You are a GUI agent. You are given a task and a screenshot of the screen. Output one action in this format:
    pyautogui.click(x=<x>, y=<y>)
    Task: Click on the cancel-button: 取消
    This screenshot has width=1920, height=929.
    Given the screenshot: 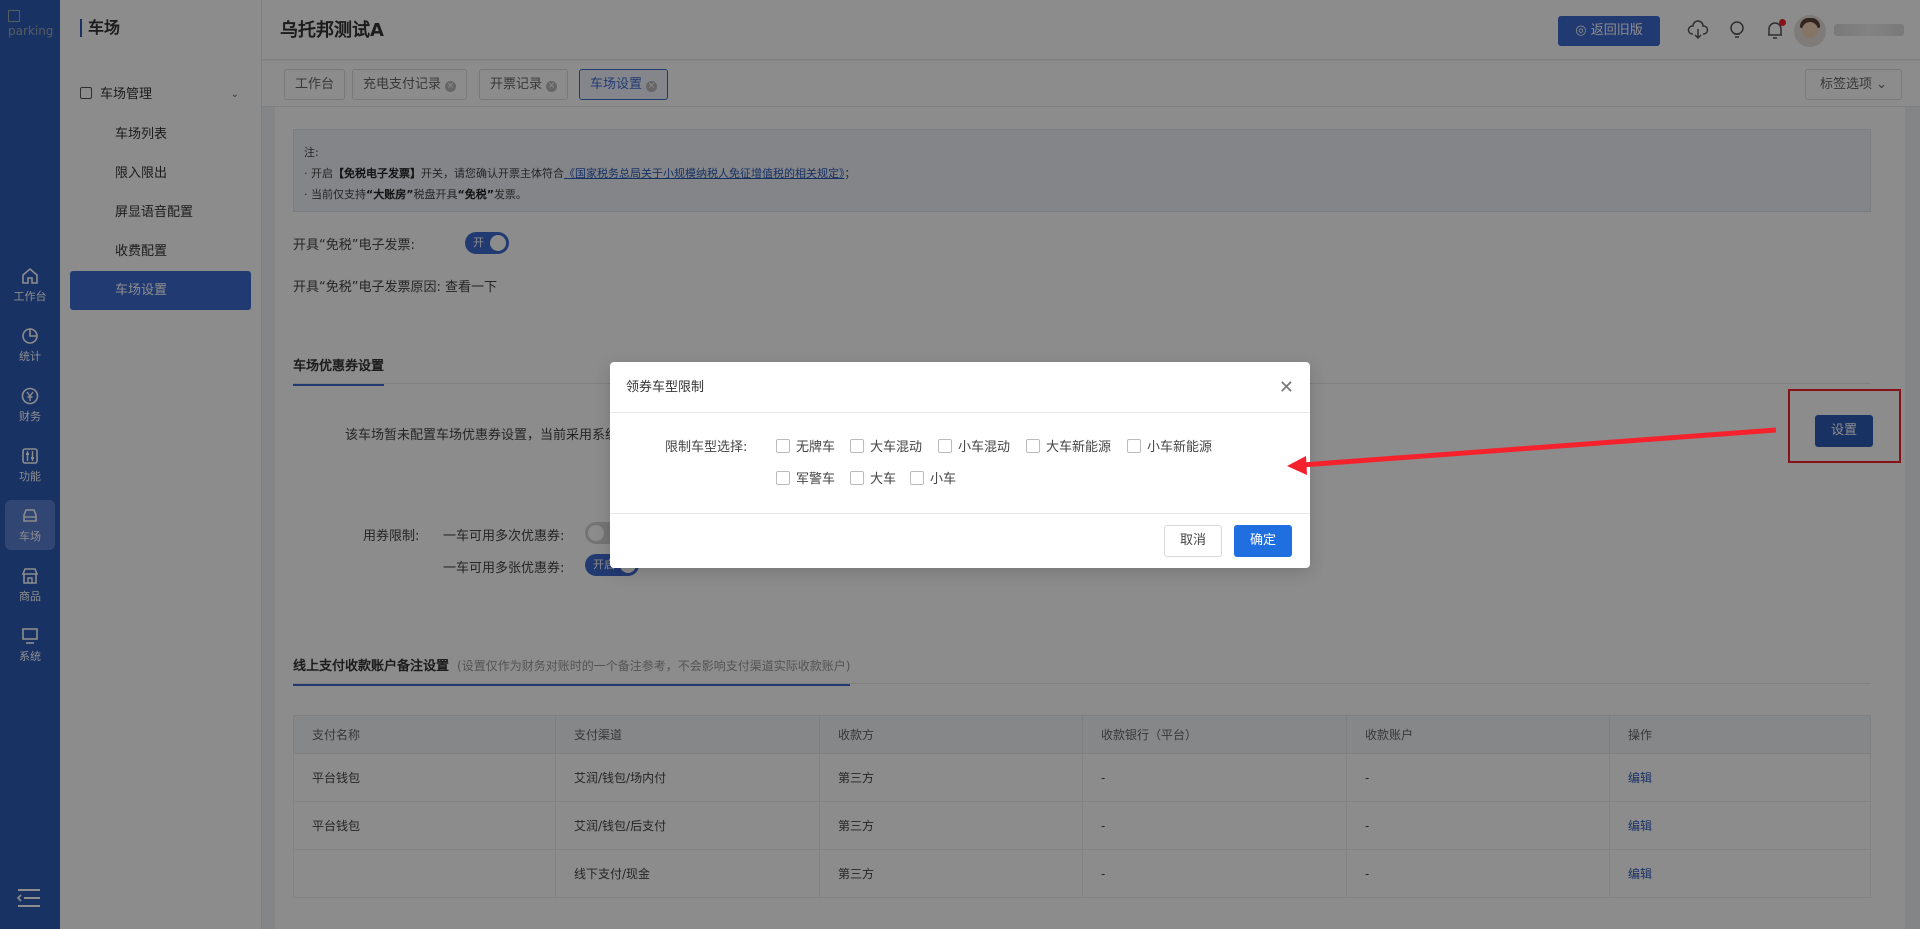 What is the action you would take?
    pyautogui.click(x=1193, y=541)
    